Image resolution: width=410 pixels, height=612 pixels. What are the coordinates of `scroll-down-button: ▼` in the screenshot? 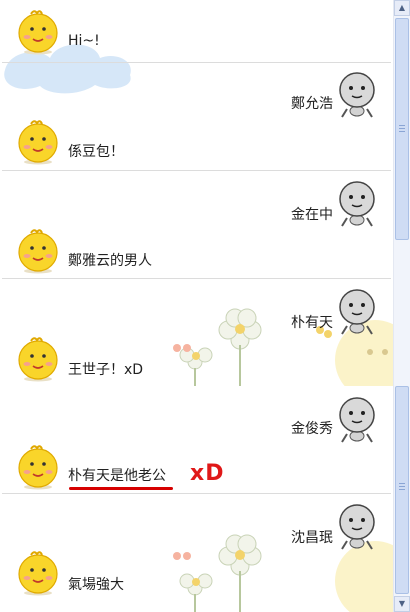 It's located at (402, 604).